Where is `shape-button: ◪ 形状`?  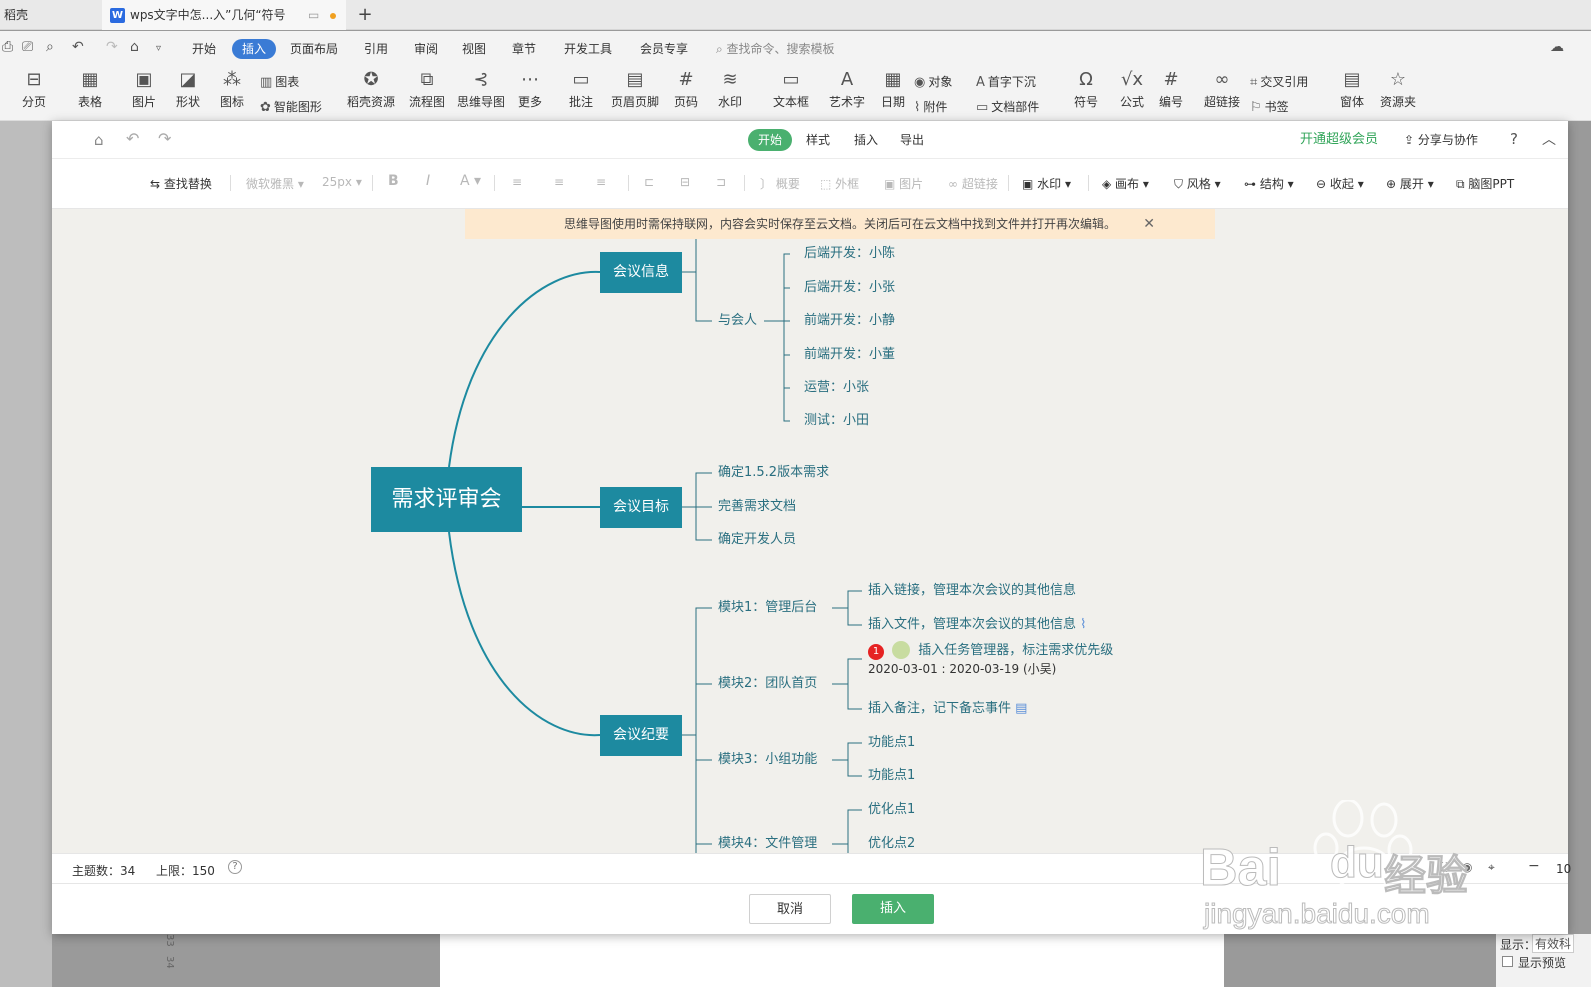 shape-button: ◪ 形状 is located at coordinates (188, 89).